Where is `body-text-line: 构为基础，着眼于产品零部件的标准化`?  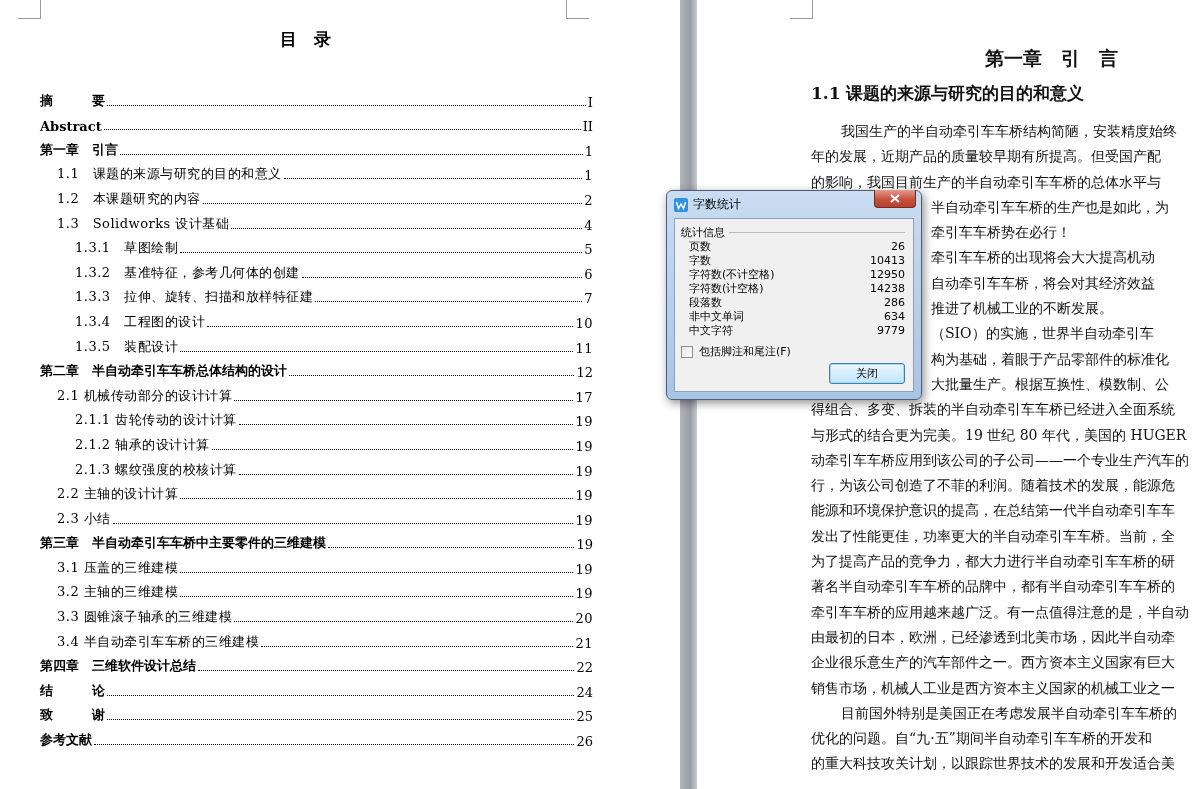
body-text-line: 构为基础，着眼于产品零部件的标准化 is located at coordinates (1050, 359).